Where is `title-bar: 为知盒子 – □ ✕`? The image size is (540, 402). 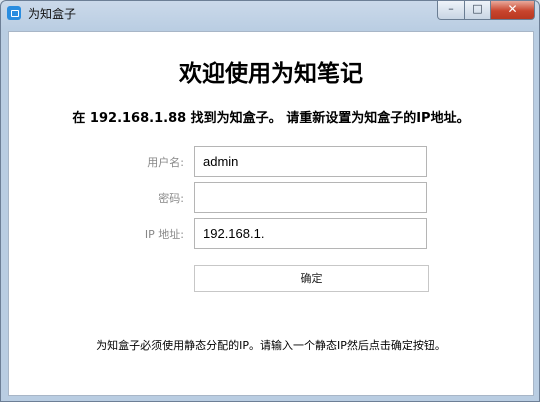
title-bar: 为知盒子 – □ ✕ is located at coordinates (270, 14).